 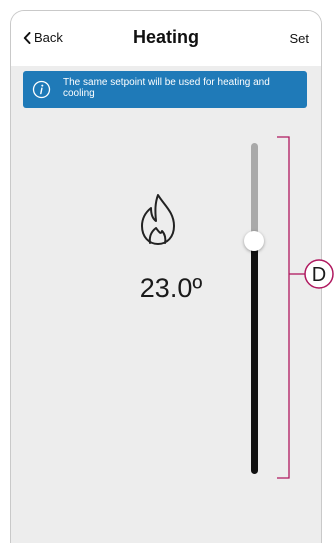 What do you see at coordinates (305, 307) in the screenshot?
I see `annotation-callout: D` at bounding box center [305, 307].